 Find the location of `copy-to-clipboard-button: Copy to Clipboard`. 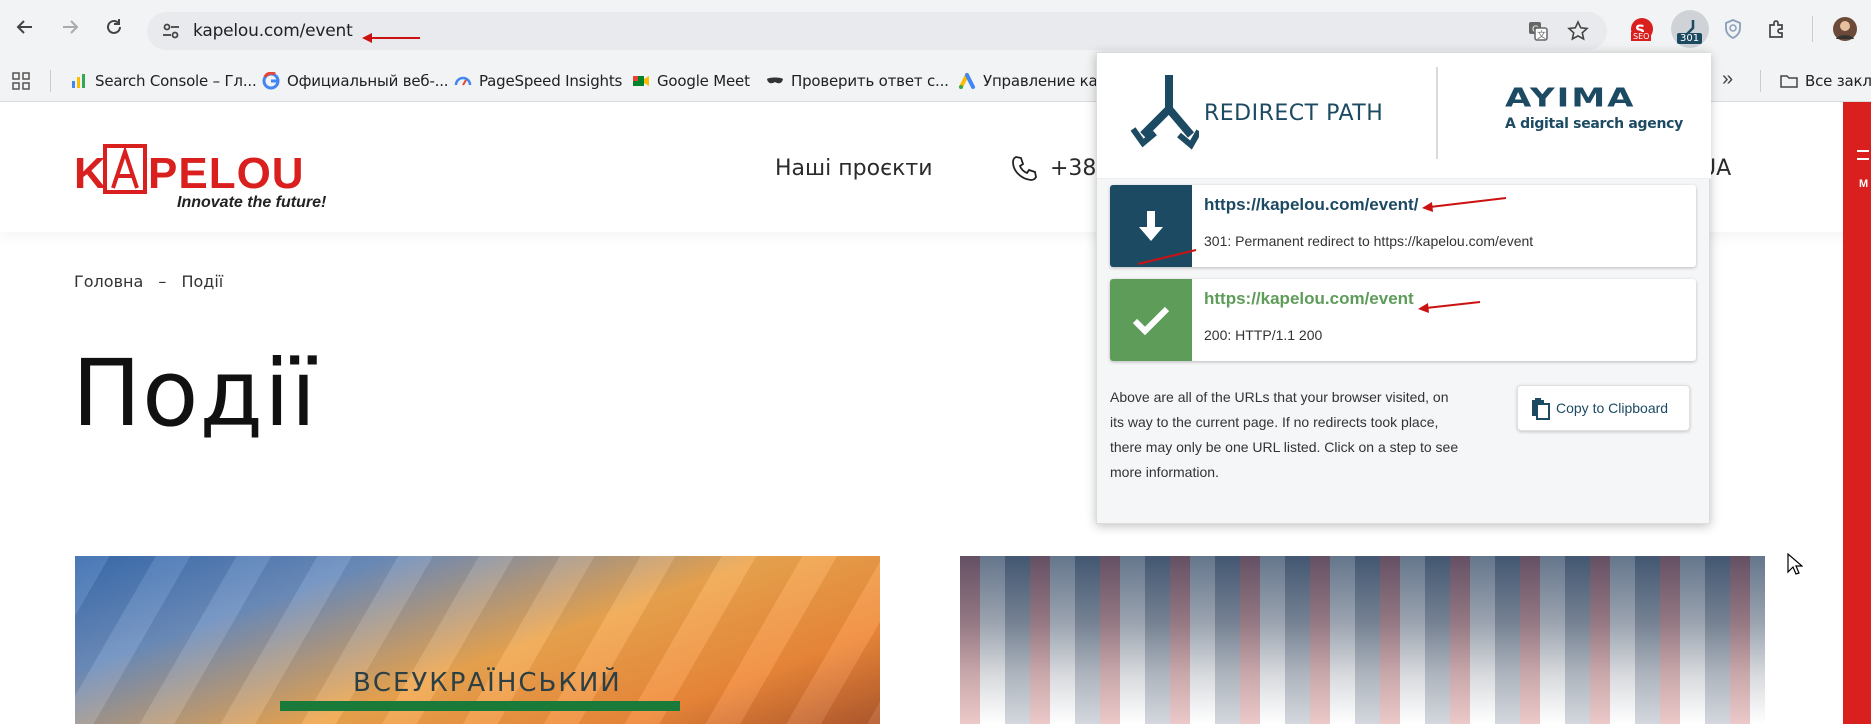

copy-to-clipboard-button: Copy to Clipboard is located at coordinates (1603, 408).